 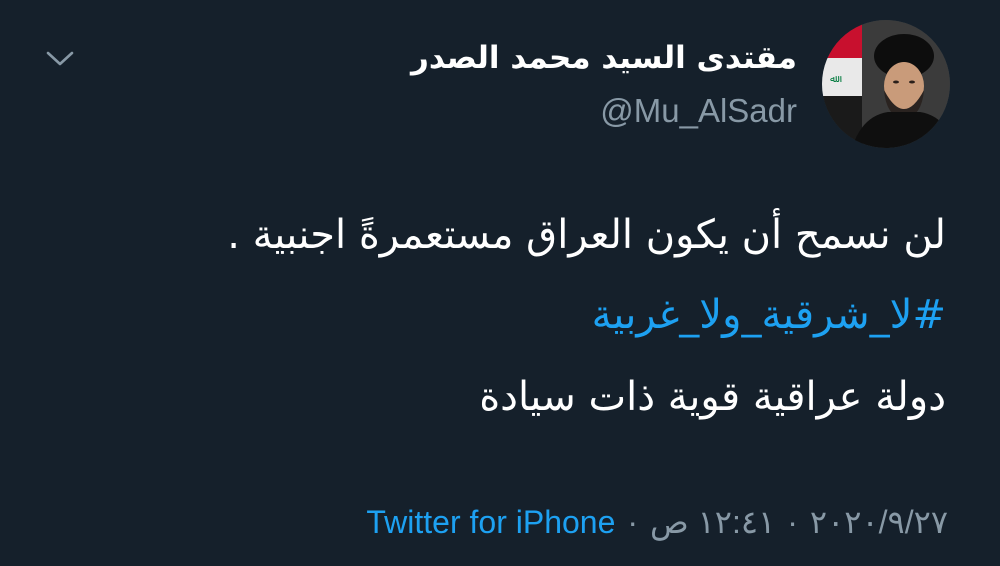 What do you see at coordinates (769, 315) in the screenshot?
I see `hashtag-link: #لا_شرقية_ولا_غربية` at bounding box center [769, 315].